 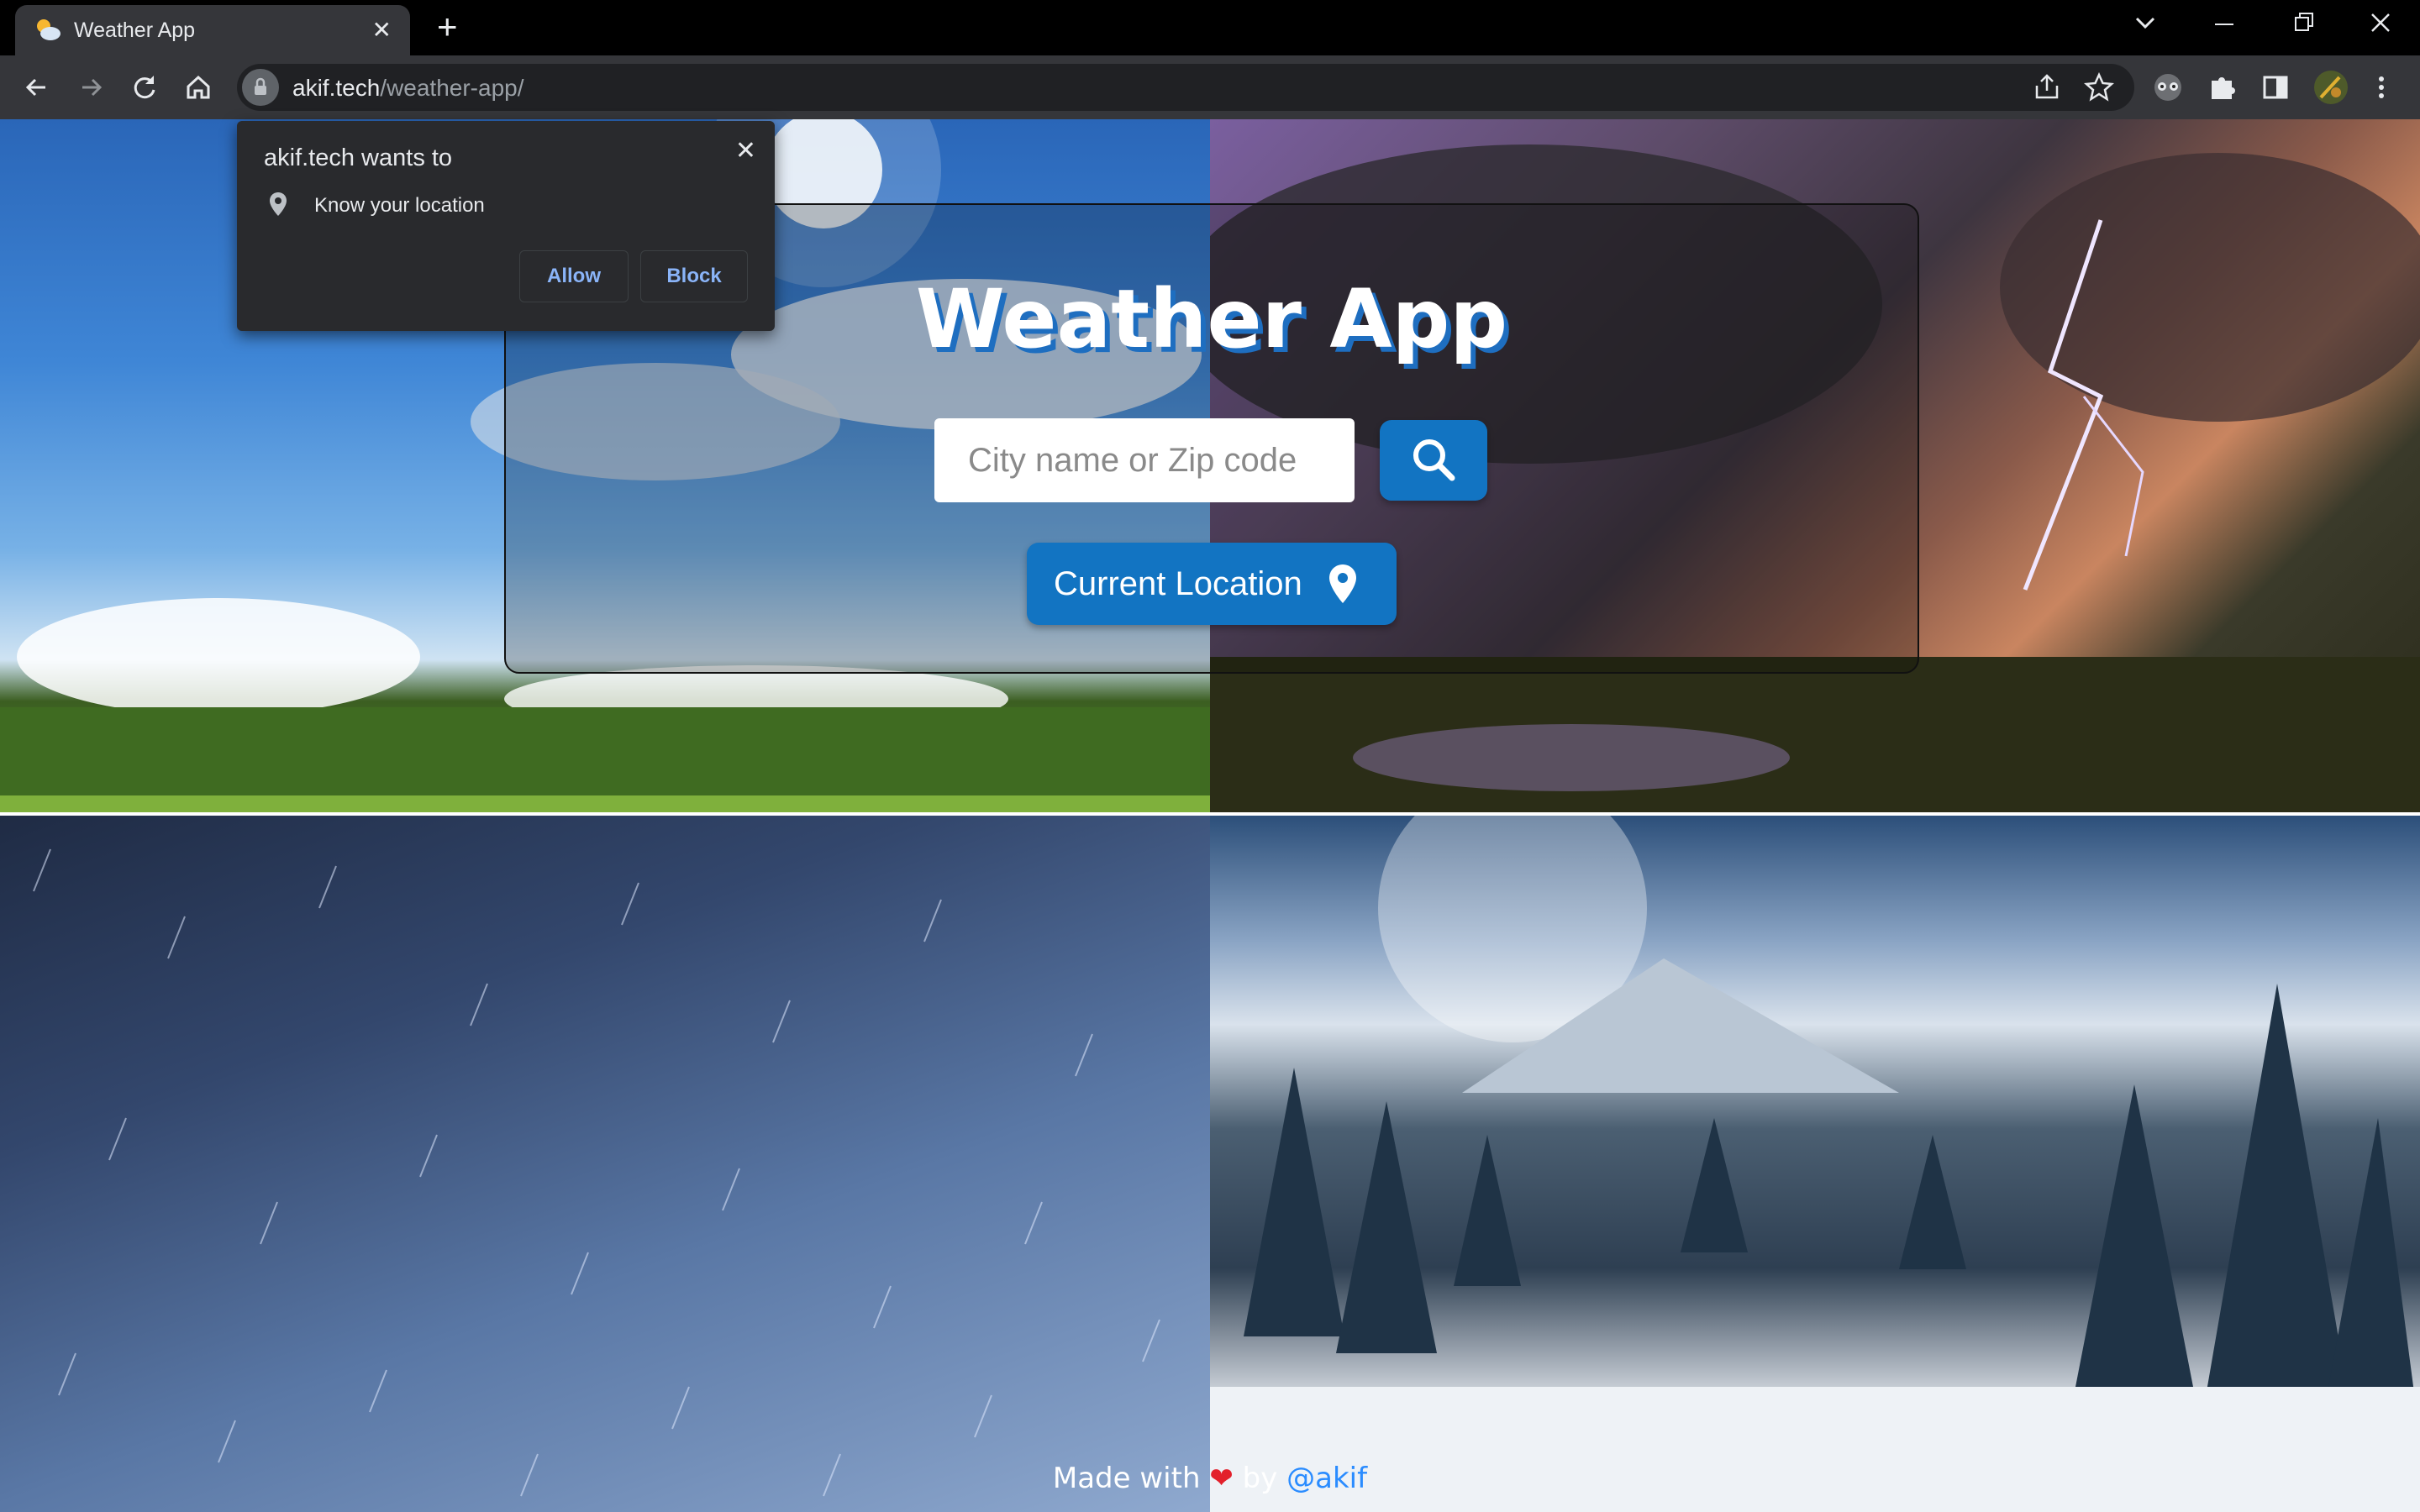 I want to click on close-icon: ✕, so click(x=746, y=150).